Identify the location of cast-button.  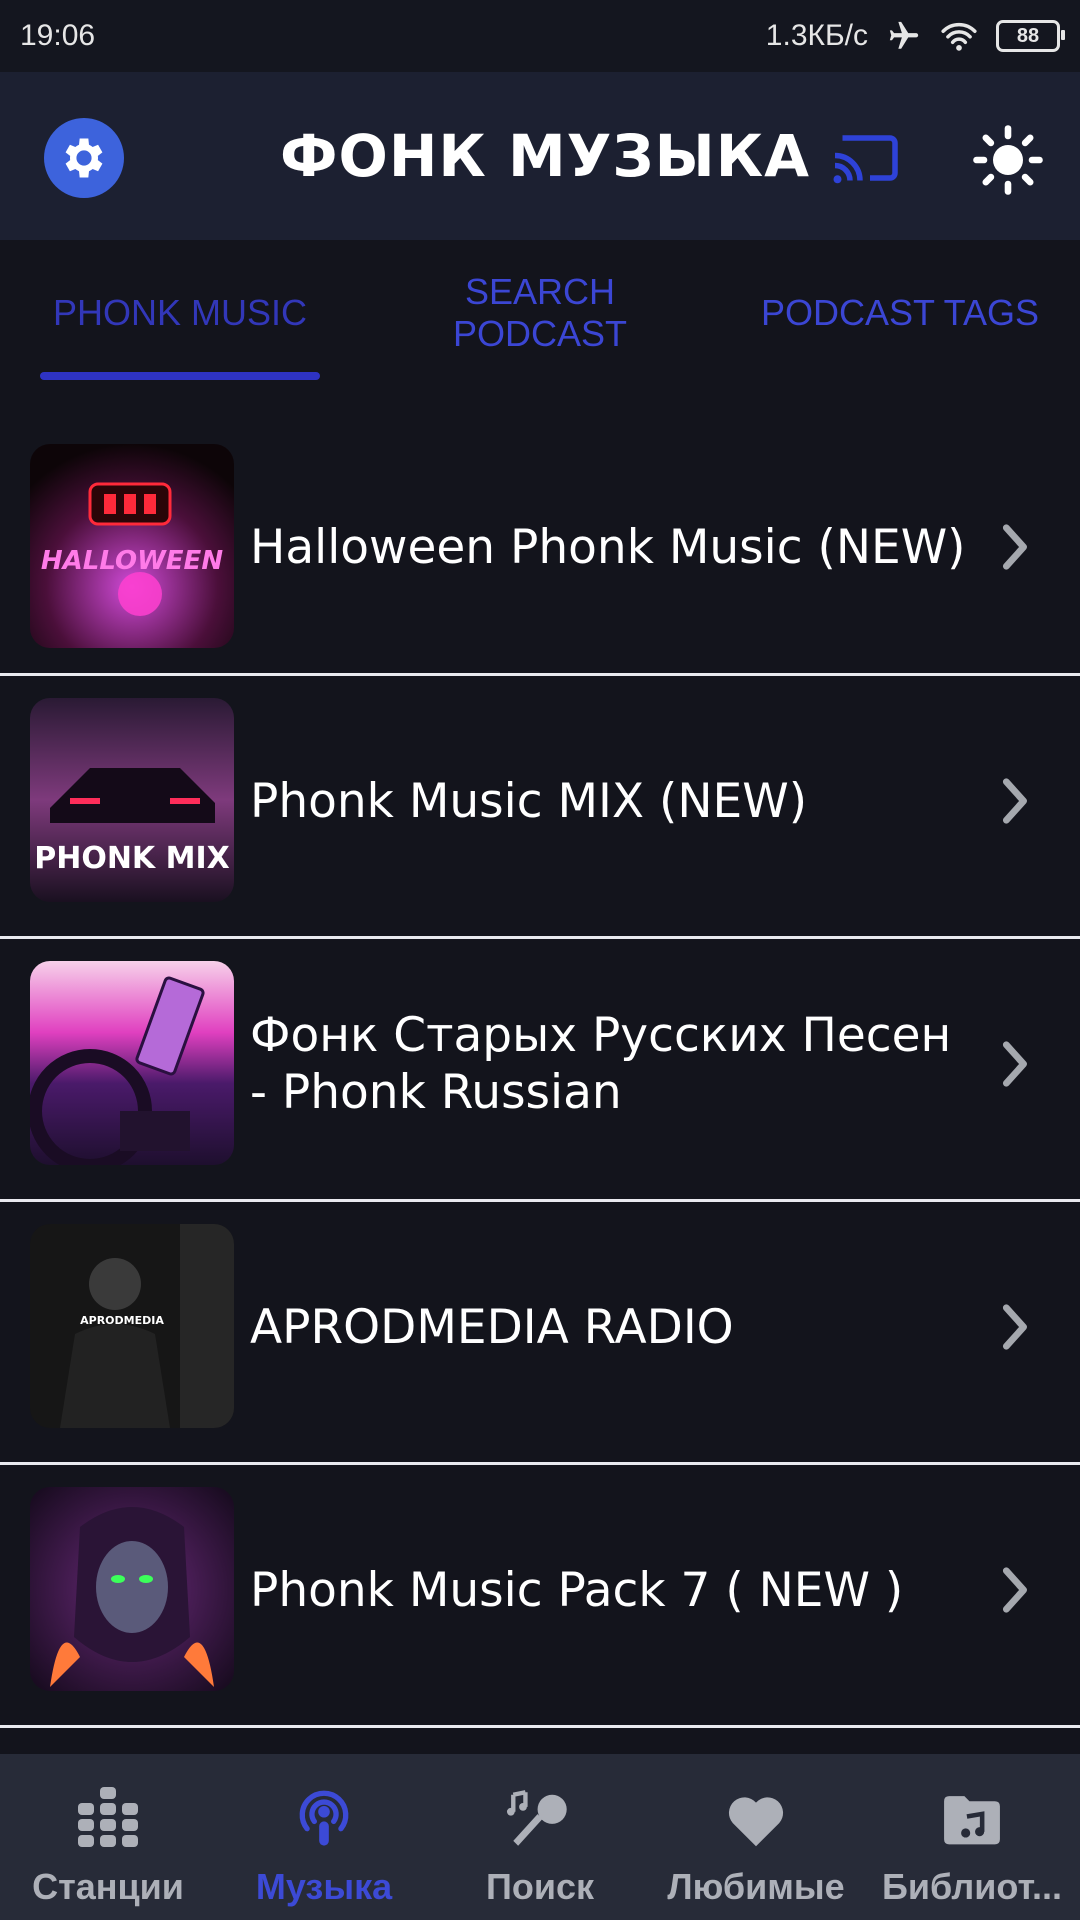
(865, 158).